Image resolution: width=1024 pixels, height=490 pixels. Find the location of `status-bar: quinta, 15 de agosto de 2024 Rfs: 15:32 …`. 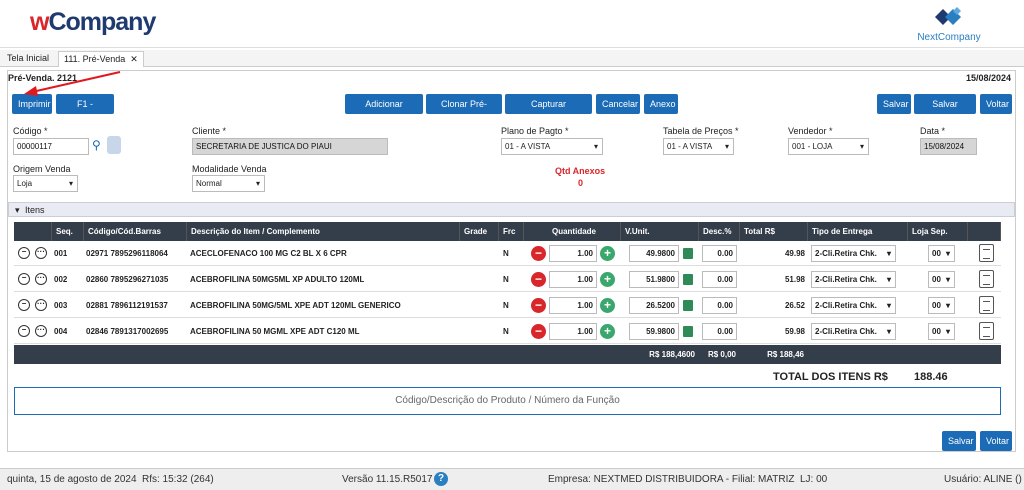

status-bar: quinta, 15 de agosto de 2024 Rfs: 15:32 … is located at coordinates (512, 479).